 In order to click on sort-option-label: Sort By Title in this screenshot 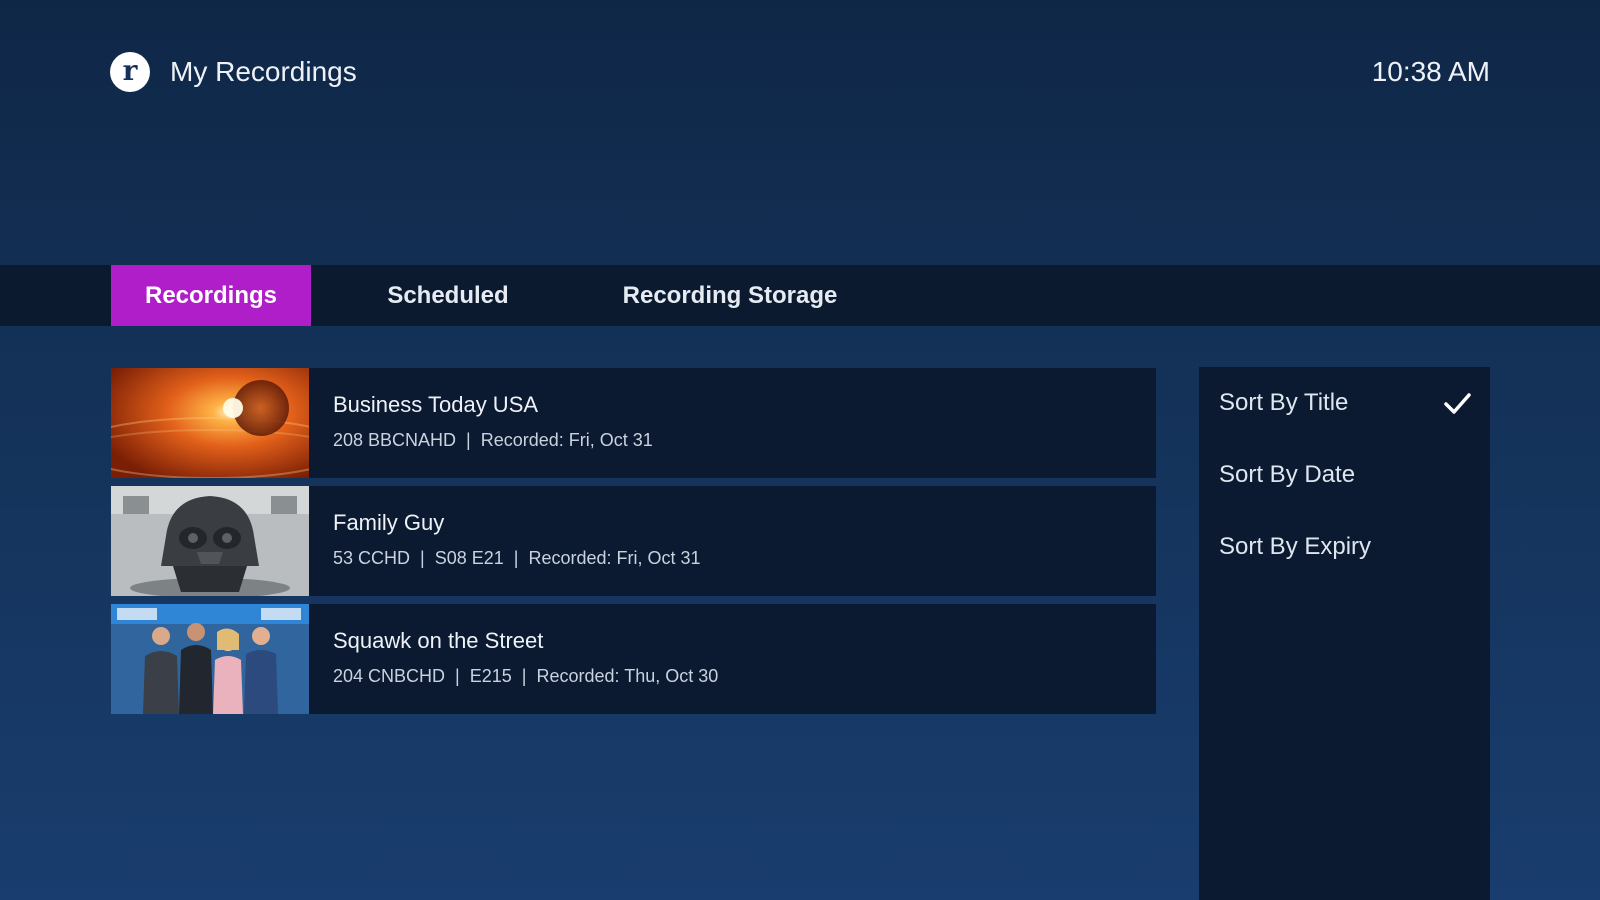, I will do `click(1284, 402)`.